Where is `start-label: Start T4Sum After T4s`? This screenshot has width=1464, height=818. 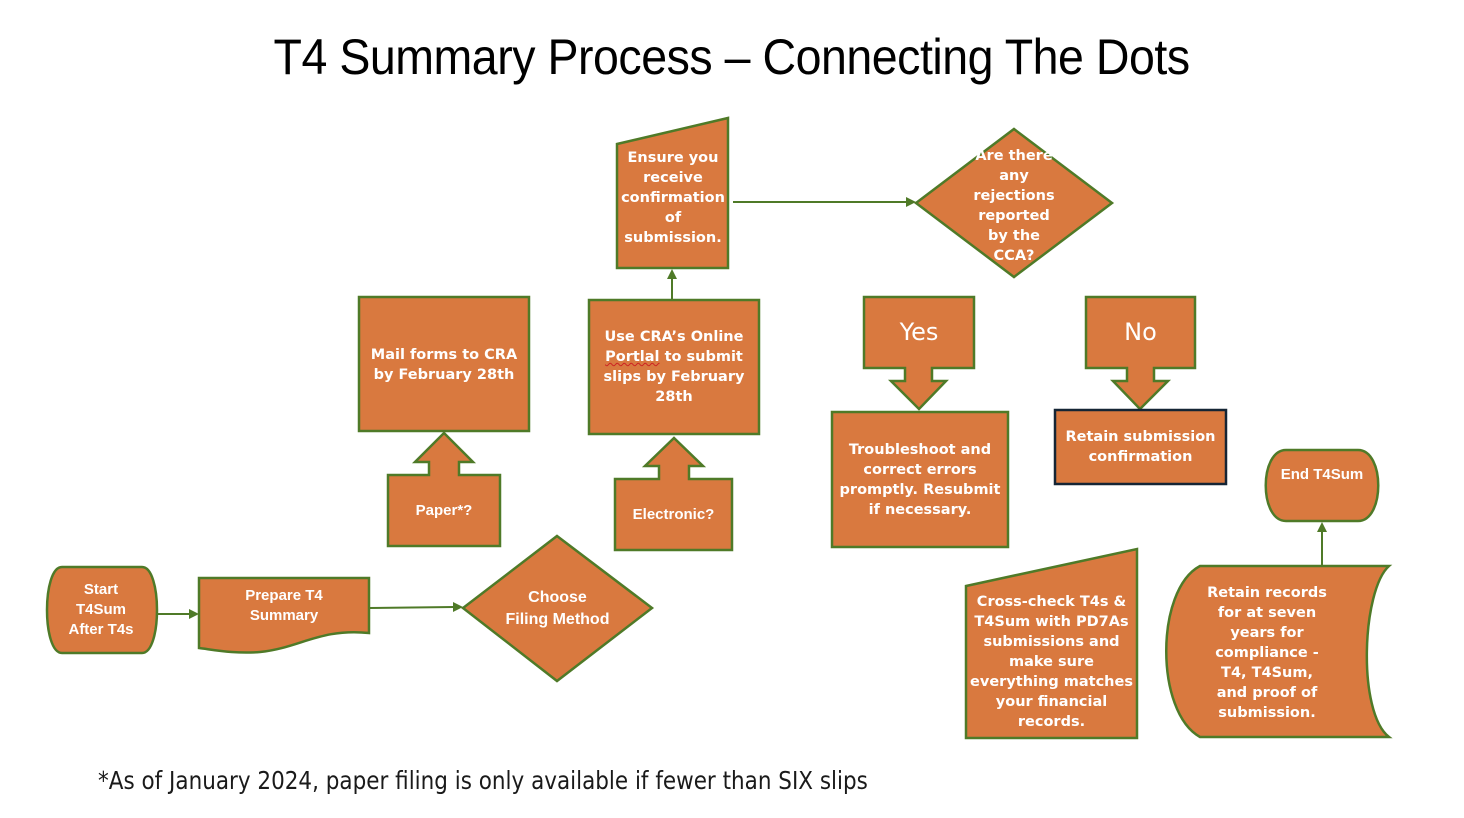 start-label: Start T4Sum After T4s is located at coordinates (101, 610).